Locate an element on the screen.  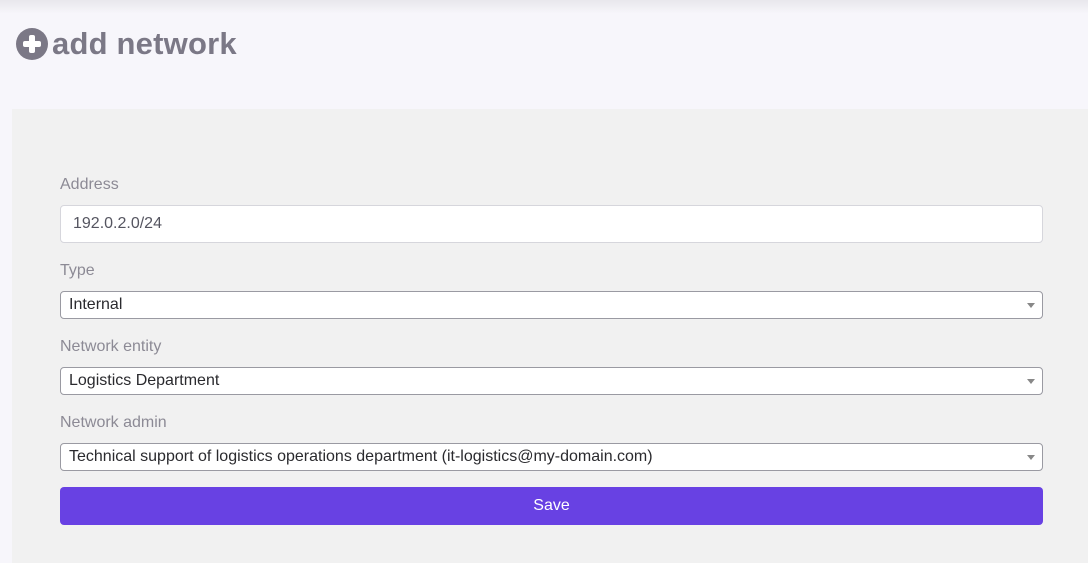
page-title: add network is located at coordinates (144, 43).